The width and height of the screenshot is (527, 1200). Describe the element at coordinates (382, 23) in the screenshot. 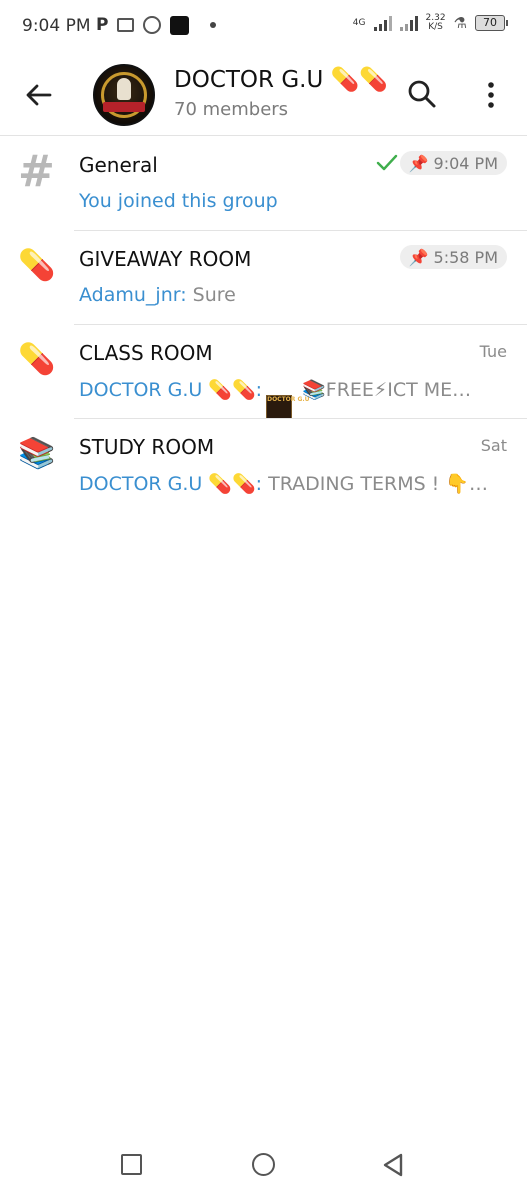

I see `signal-strength-icon` at that location.